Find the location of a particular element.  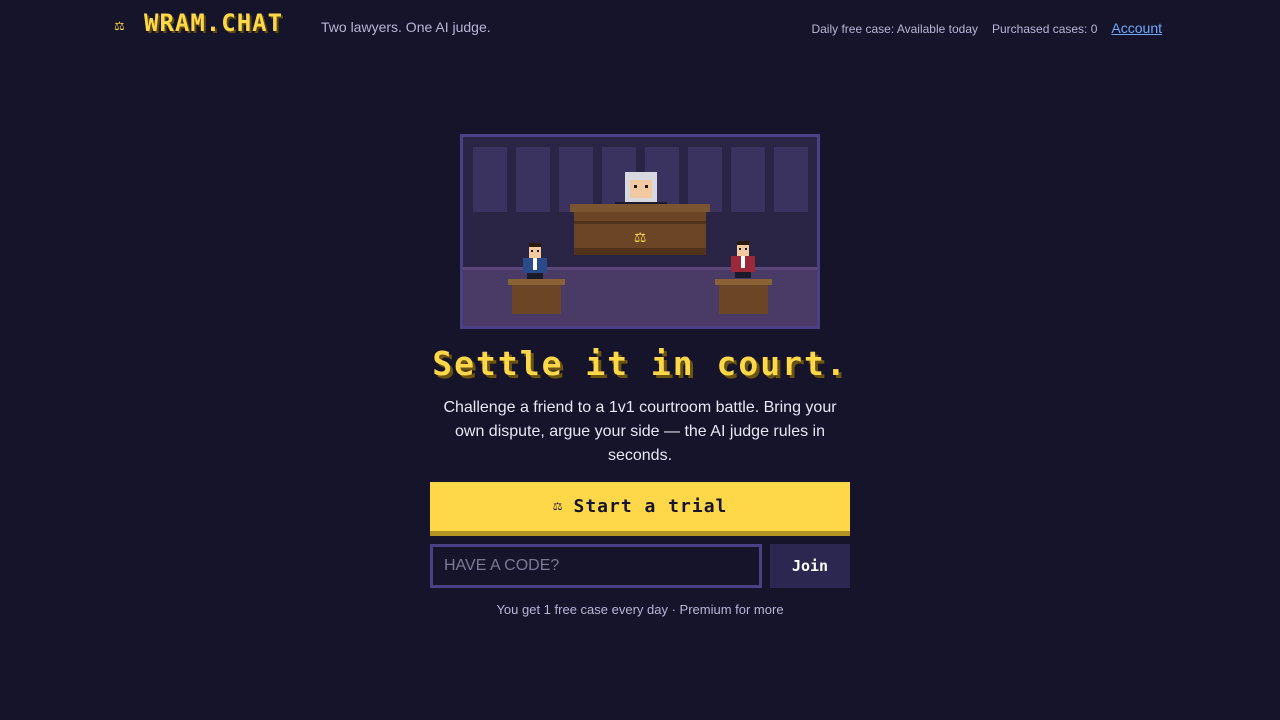

daily-free-case-status: Daily free case: Available today is located at coordinates (894, 29).